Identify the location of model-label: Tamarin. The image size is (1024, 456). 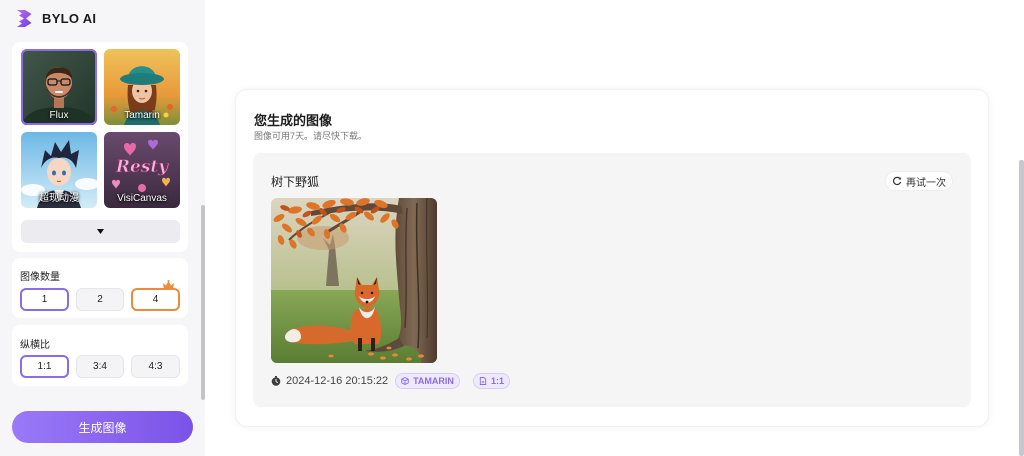
(142, 115).